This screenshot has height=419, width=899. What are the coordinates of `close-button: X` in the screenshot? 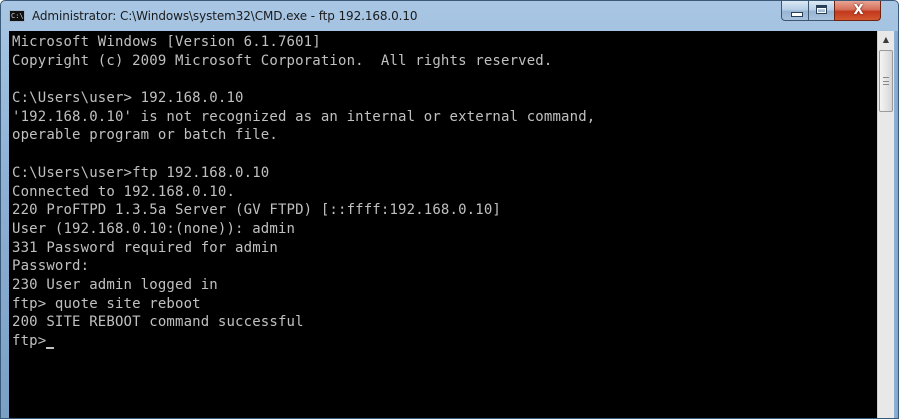 It's located at (857, 11).